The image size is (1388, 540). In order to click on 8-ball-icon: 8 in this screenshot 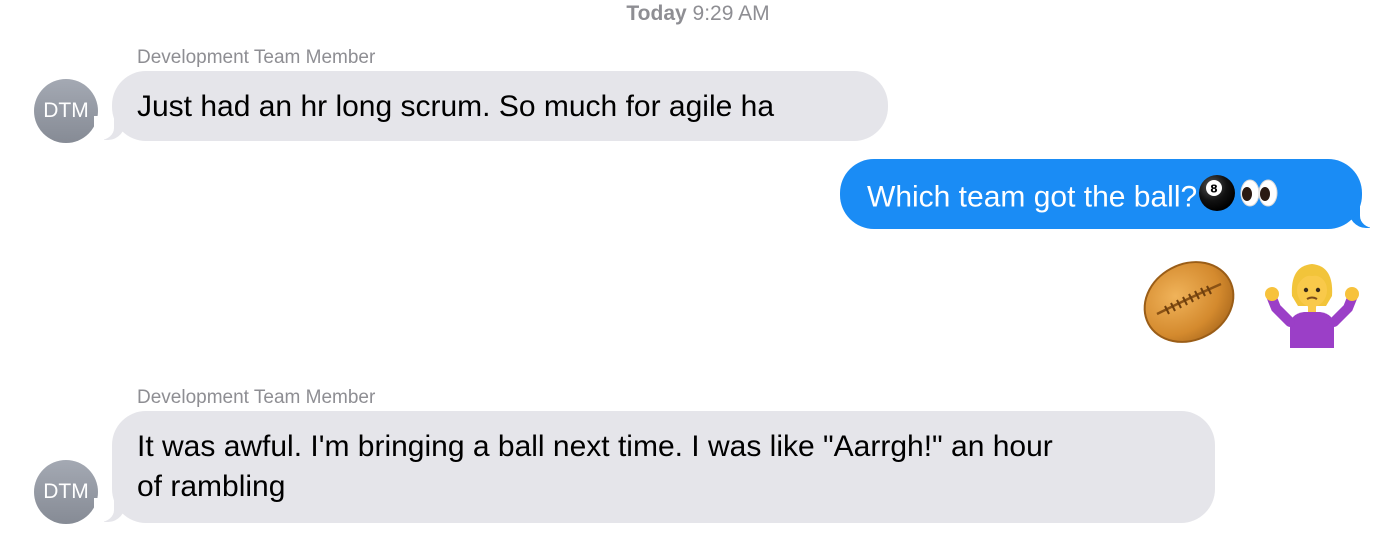, I will do `click(1217, 198)`.